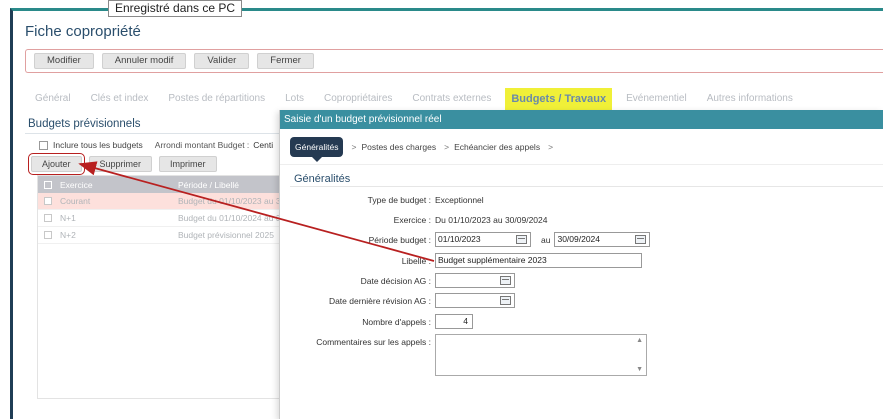 This screenshot has height=419, width=883. I want to click on main-toolbar: Modifier Annuler modif Valider Fermer, so click(454, 61).